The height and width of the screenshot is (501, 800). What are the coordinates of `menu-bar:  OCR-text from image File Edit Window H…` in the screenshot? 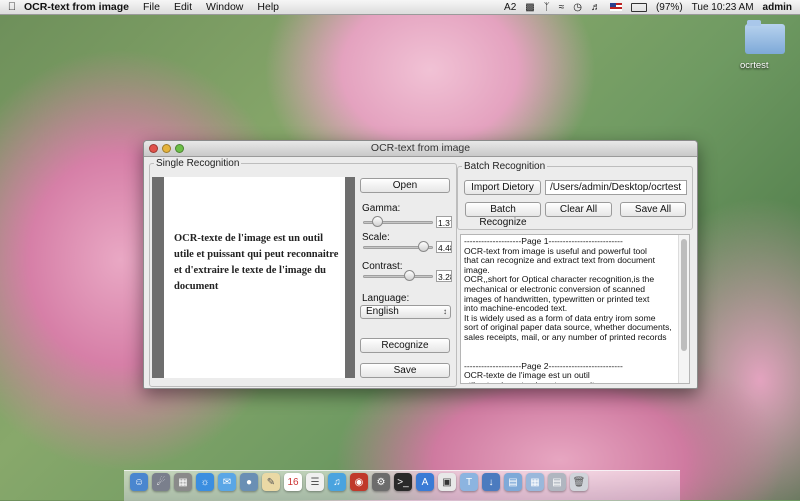 It's located at (400, 7).